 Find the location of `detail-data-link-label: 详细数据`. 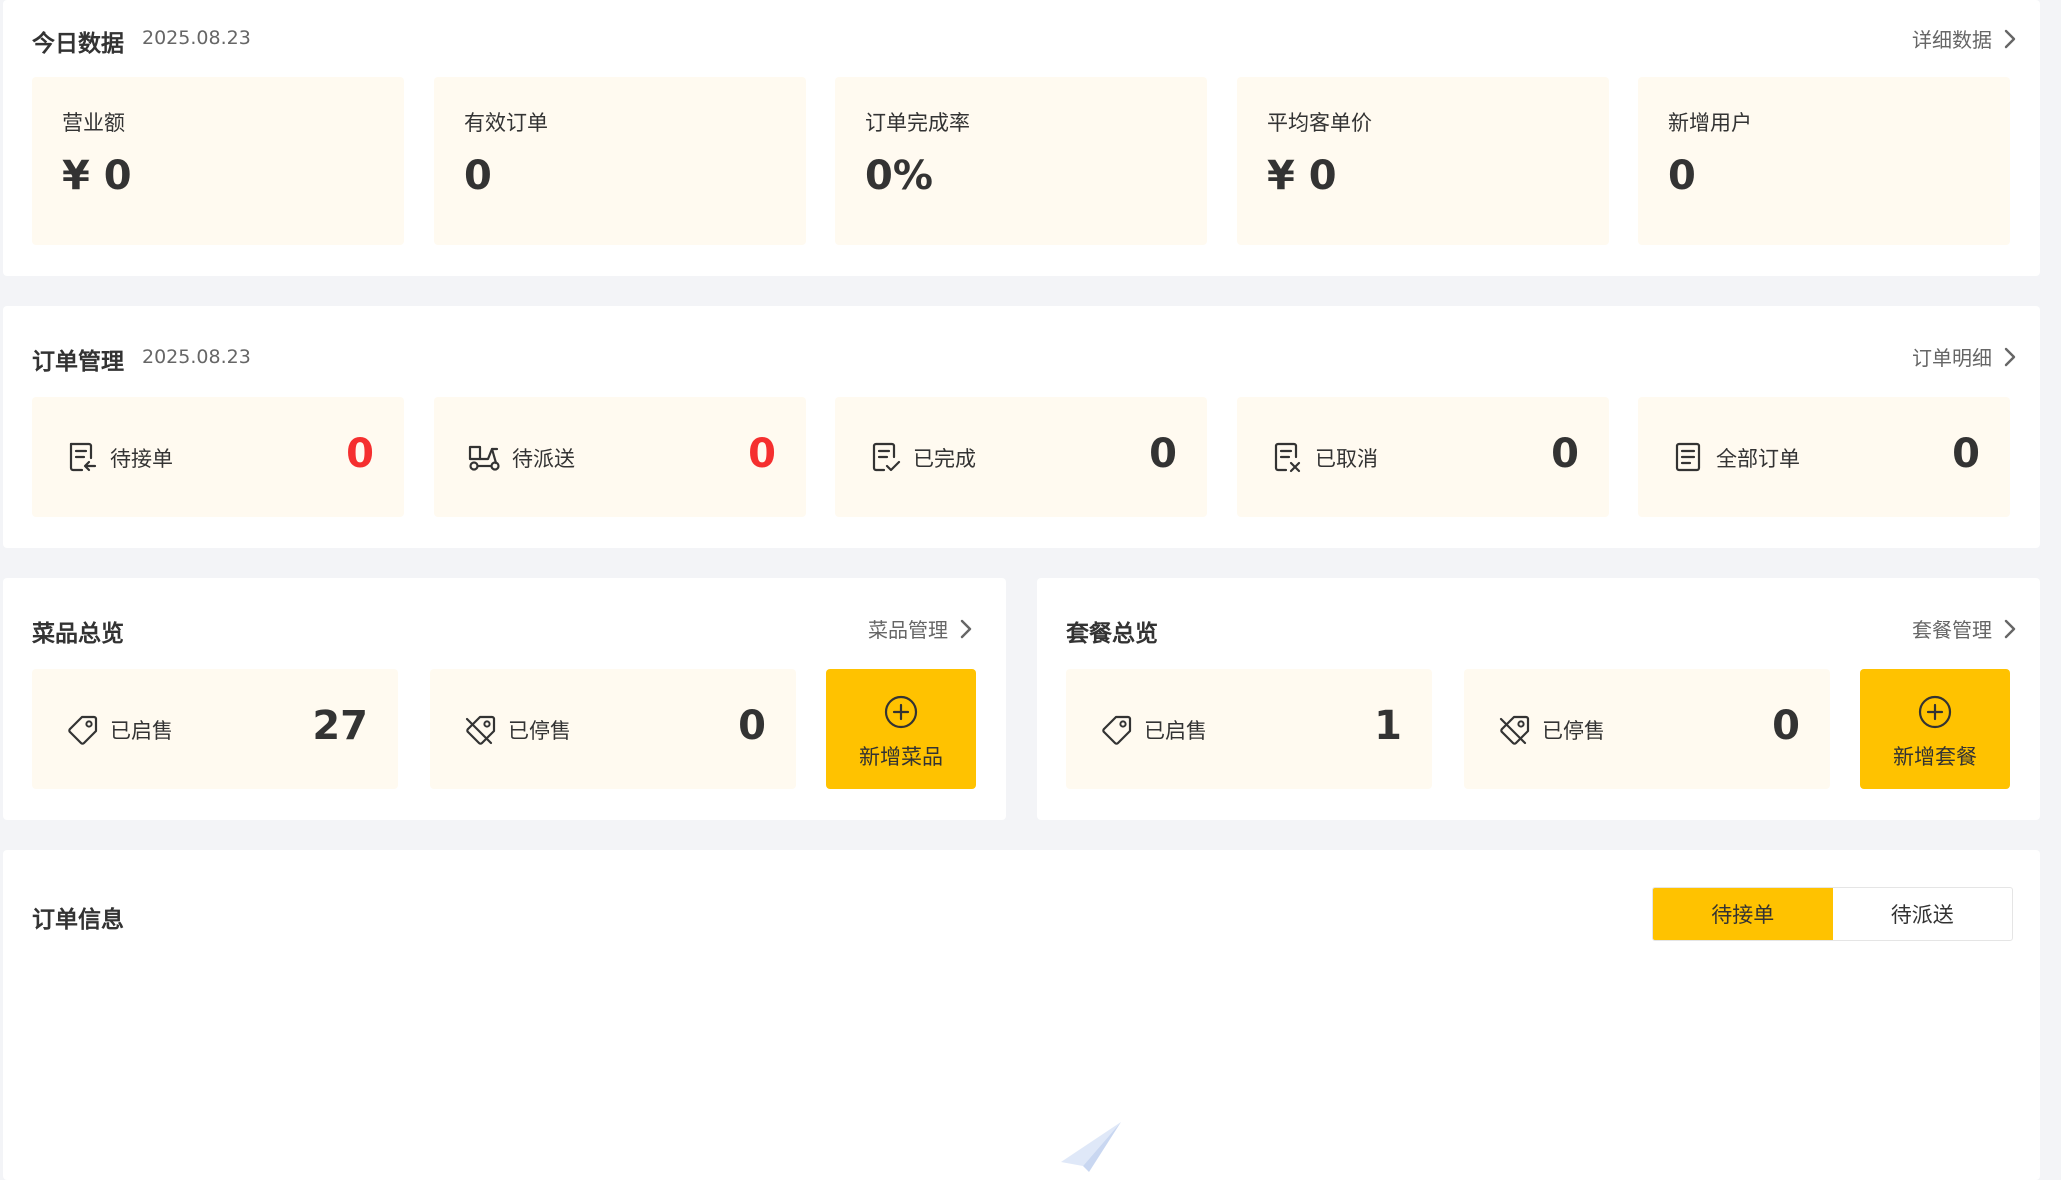

detail-data-link-label: 详细数据 is located at coordinates (1952, 40).